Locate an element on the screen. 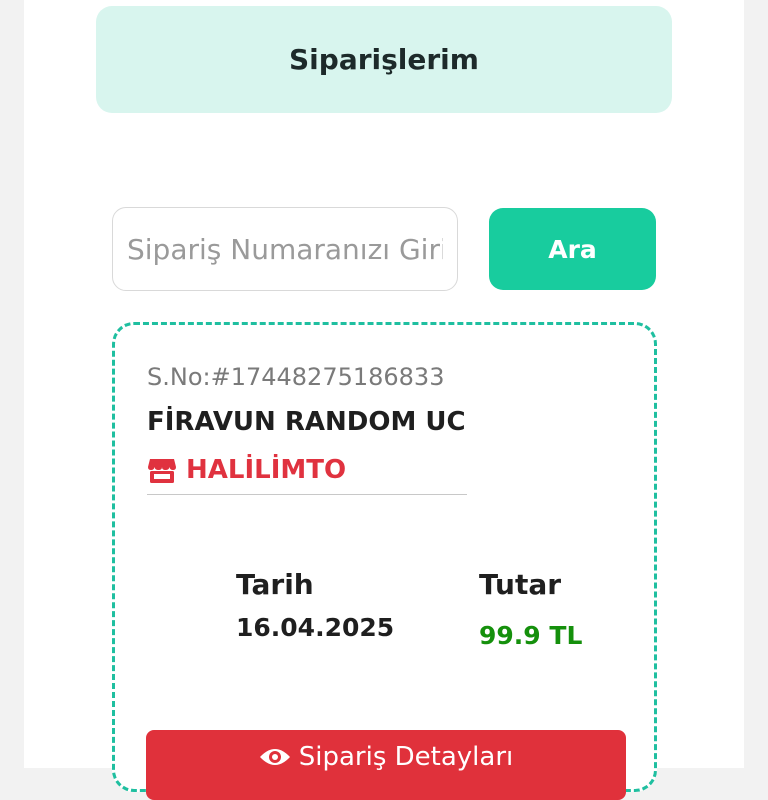  store-icon is located at coordinates (162, 471).